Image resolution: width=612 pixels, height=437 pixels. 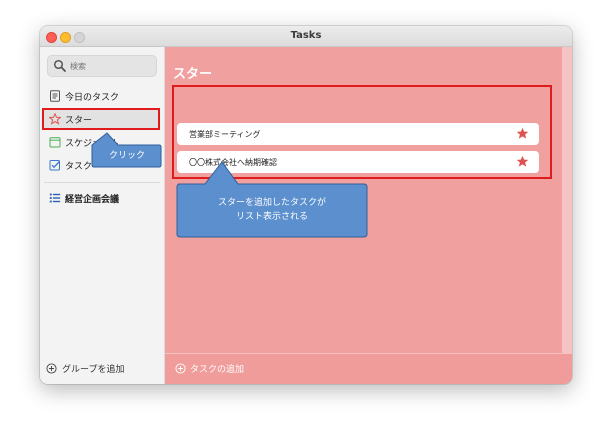 I want to click on task-title: 〇〇株式会社へ納期確認, so click(x=233, y=162).